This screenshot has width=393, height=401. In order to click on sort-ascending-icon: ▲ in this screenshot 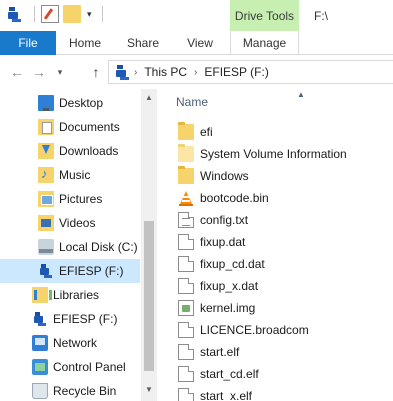, I will do `click(301, 94)`.